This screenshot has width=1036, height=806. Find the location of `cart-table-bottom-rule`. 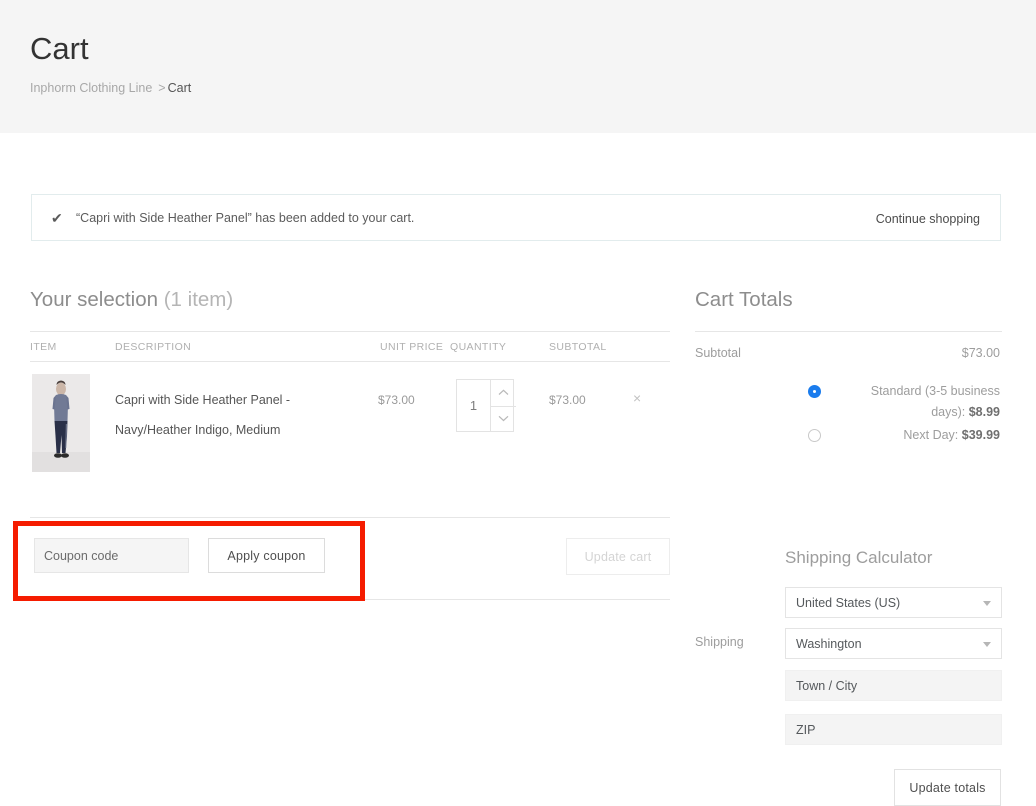

cart-table-bottom-rule is located at coordinates (350, 599).